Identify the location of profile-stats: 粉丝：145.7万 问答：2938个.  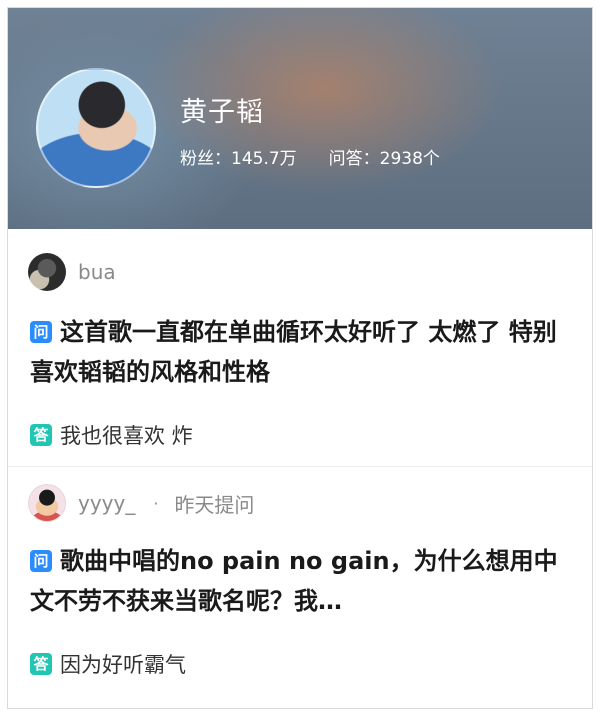
(310, 156).